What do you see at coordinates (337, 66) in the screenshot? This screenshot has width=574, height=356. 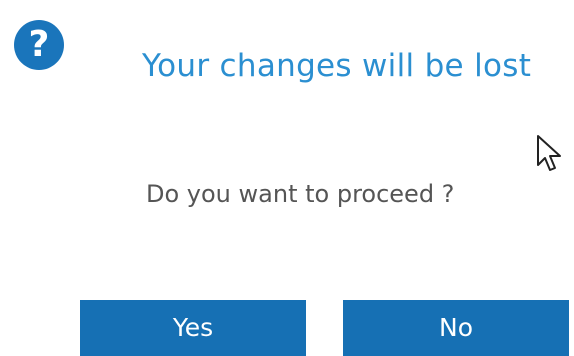 I see `dialog-title: Your changes will be lost` at bounding box center [337, 66].